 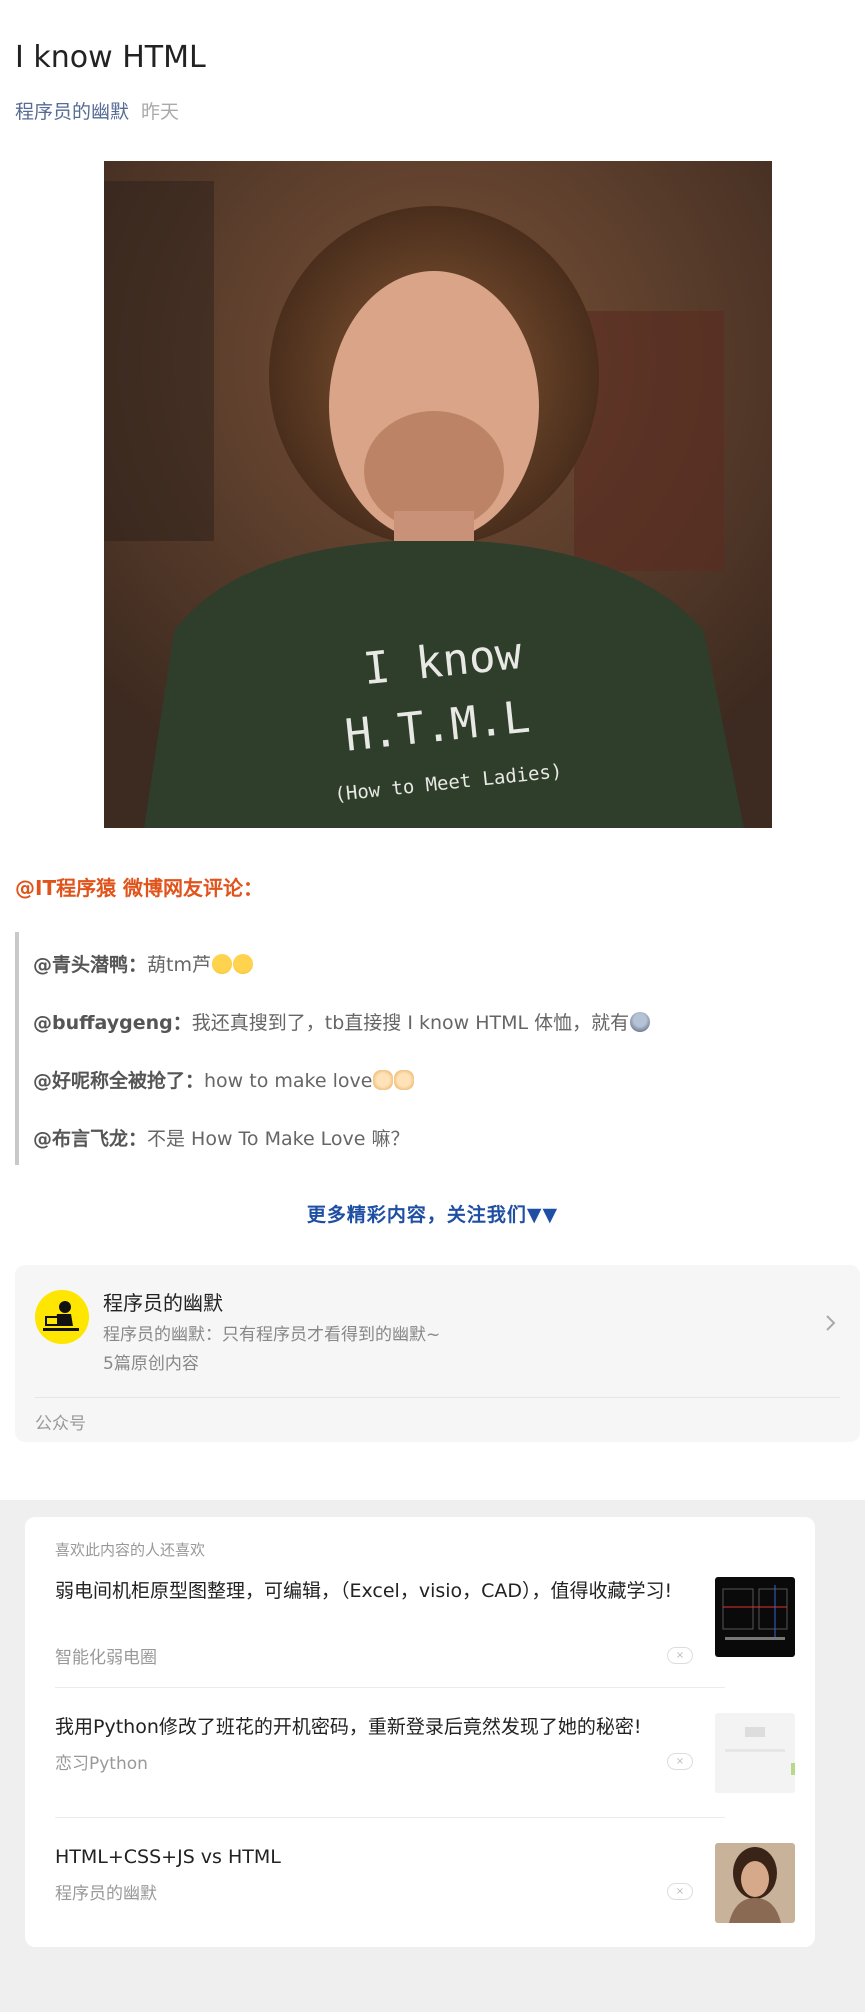 I want to click on comment-user: @青头潜鸭：, so click(x=90, y=965).